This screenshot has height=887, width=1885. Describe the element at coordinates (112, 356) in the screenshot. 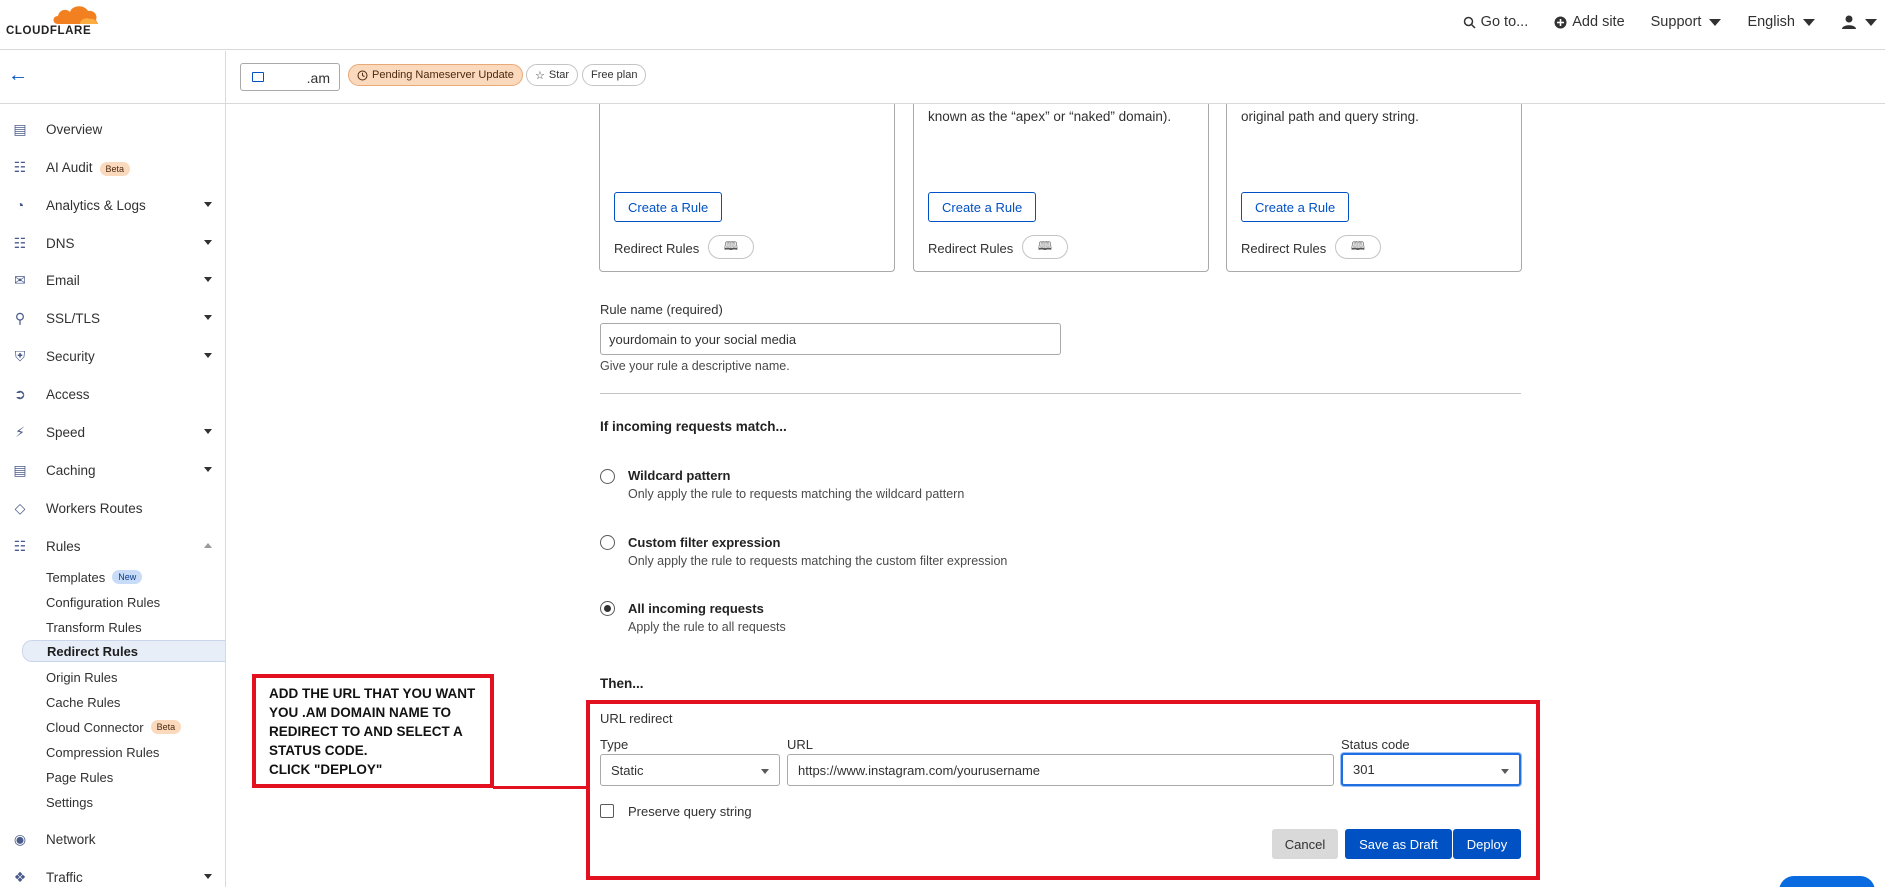

I see `sidebar-item-security: ⛨ Security` at that location.